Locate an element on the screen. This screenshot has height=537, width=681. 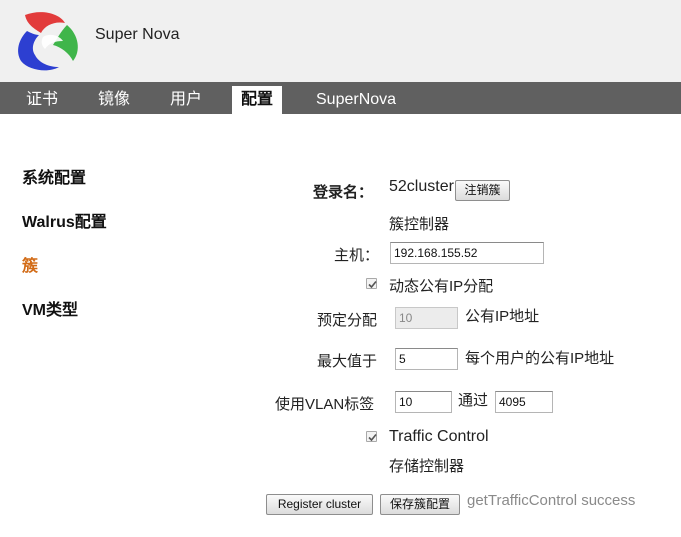
storage-controller-heading: 存储控制器 is located at coordinates (427, 466).